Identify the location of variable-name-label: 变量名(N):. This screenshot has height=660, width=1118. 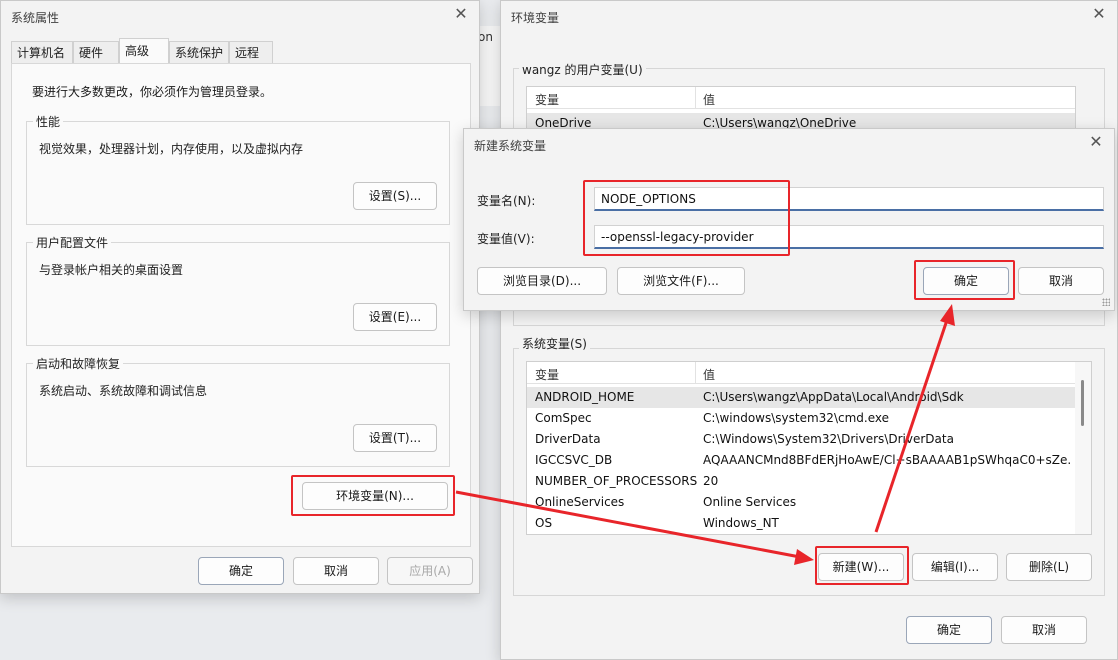
(506, 201).